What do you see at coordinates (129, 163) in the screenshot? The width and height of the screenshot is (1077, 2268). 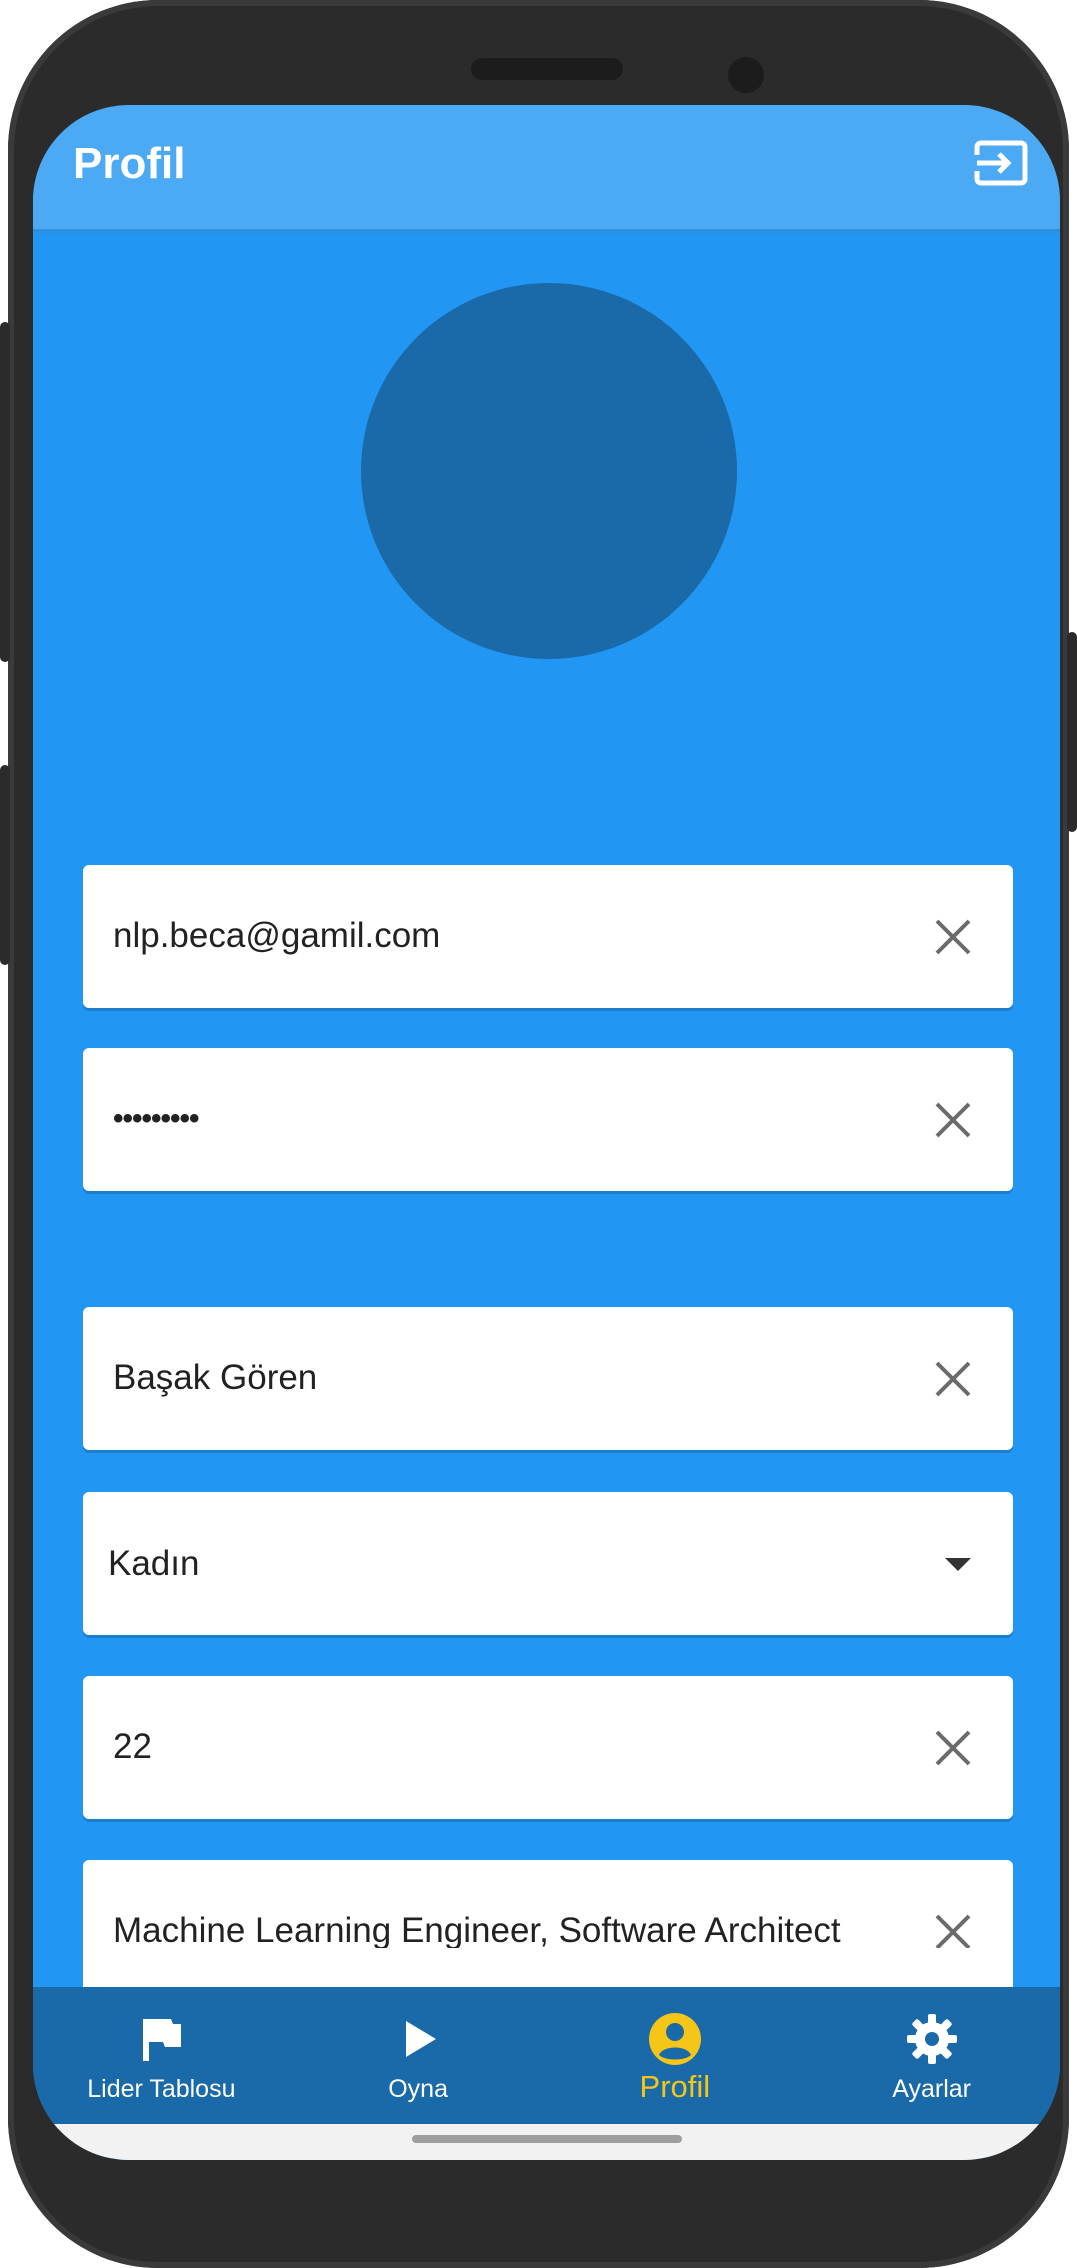 I see `page-title: Profil` at bounding box center [129, 163].